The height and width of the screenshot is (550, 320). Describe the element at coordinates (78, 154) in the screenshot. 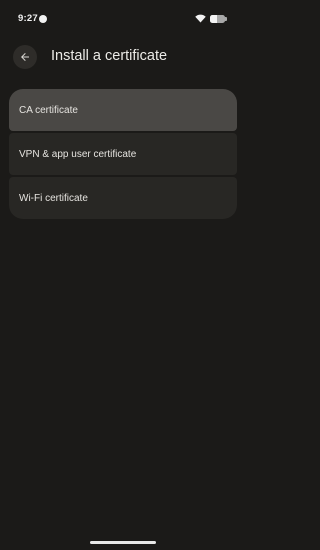

I see `option-label: VPN & app user certificate` at that location.